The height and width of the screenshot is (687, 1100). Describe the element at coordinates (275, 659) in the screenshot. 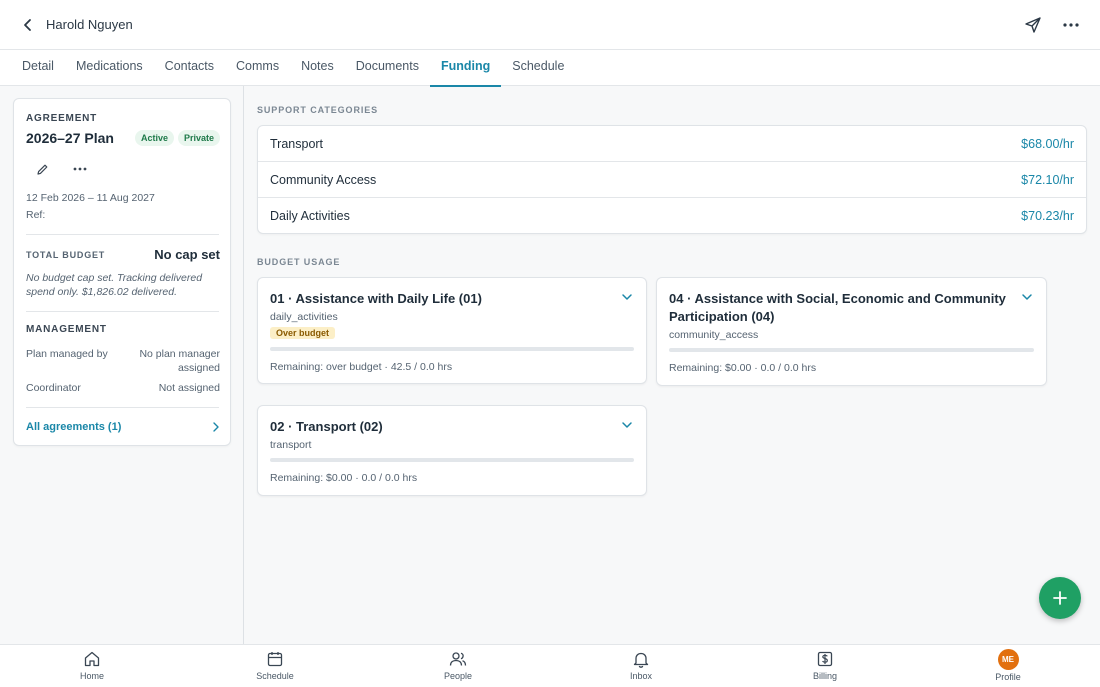

I see `calendar-icon` at that location.